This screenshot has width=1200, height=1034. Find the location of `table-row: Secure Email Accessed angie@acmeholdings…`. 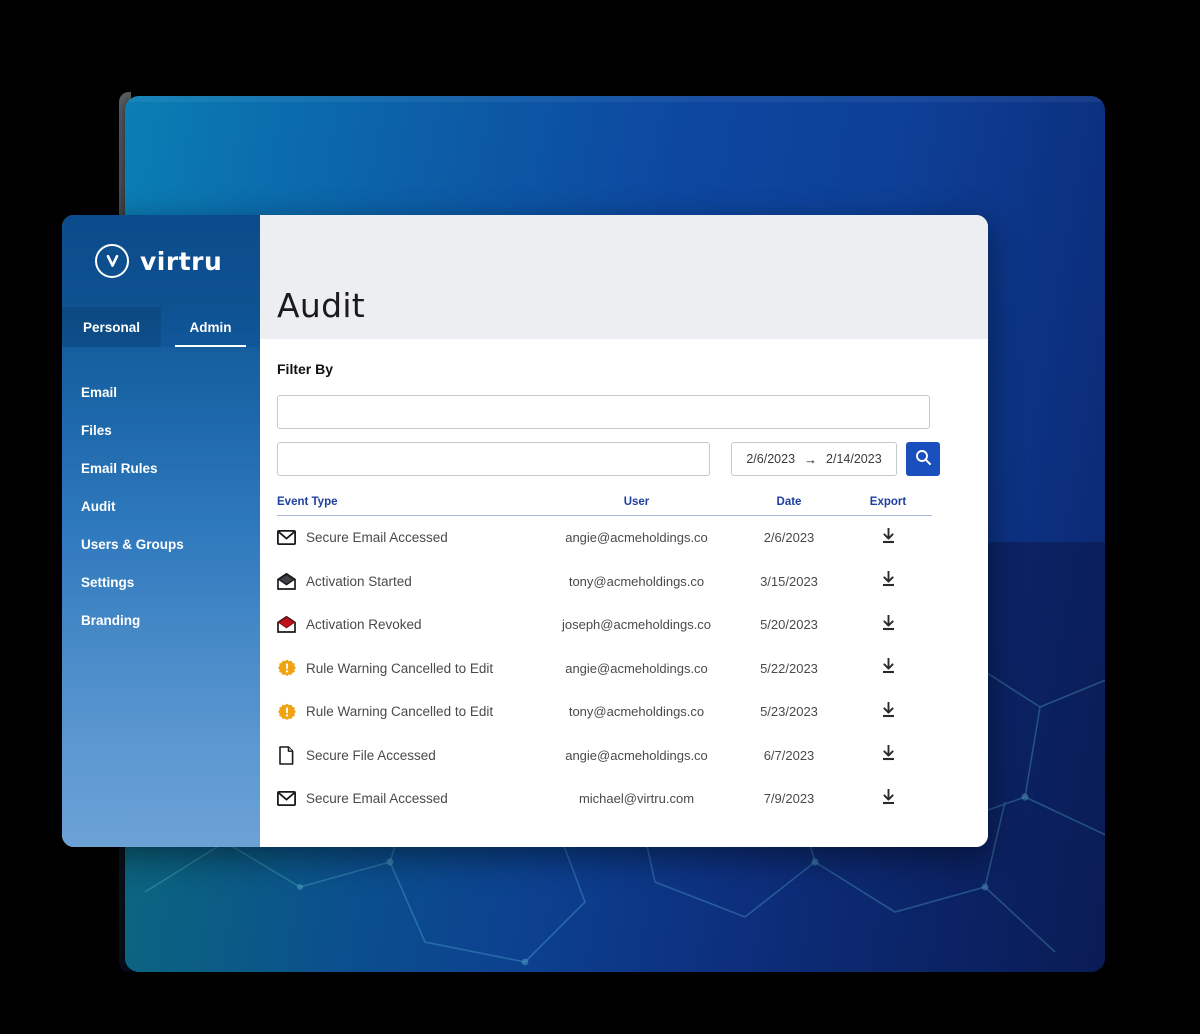

table-row: Secure Email Accessed angie@acmeholdings… is located at coordinates (604, 538).